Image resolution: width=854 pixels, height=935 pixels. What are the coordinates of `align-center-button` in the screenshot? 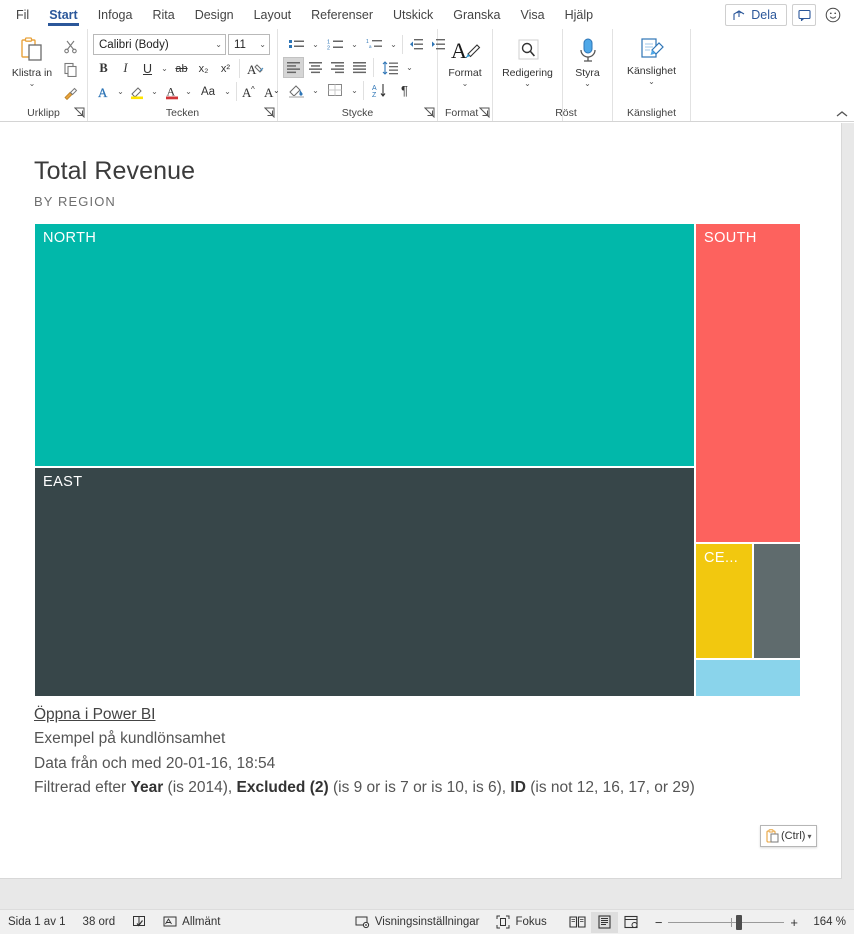 It's located at (315, 67).